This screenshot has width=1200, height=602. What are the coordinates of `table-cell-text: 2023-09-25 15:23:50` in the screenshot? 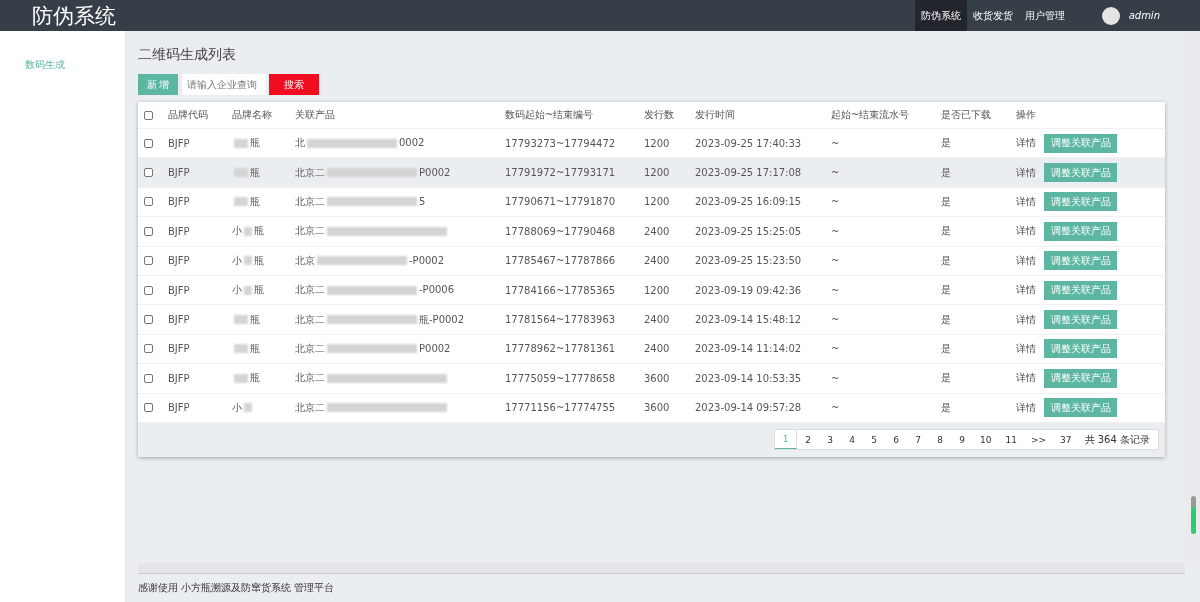 It's located at (749, 261).